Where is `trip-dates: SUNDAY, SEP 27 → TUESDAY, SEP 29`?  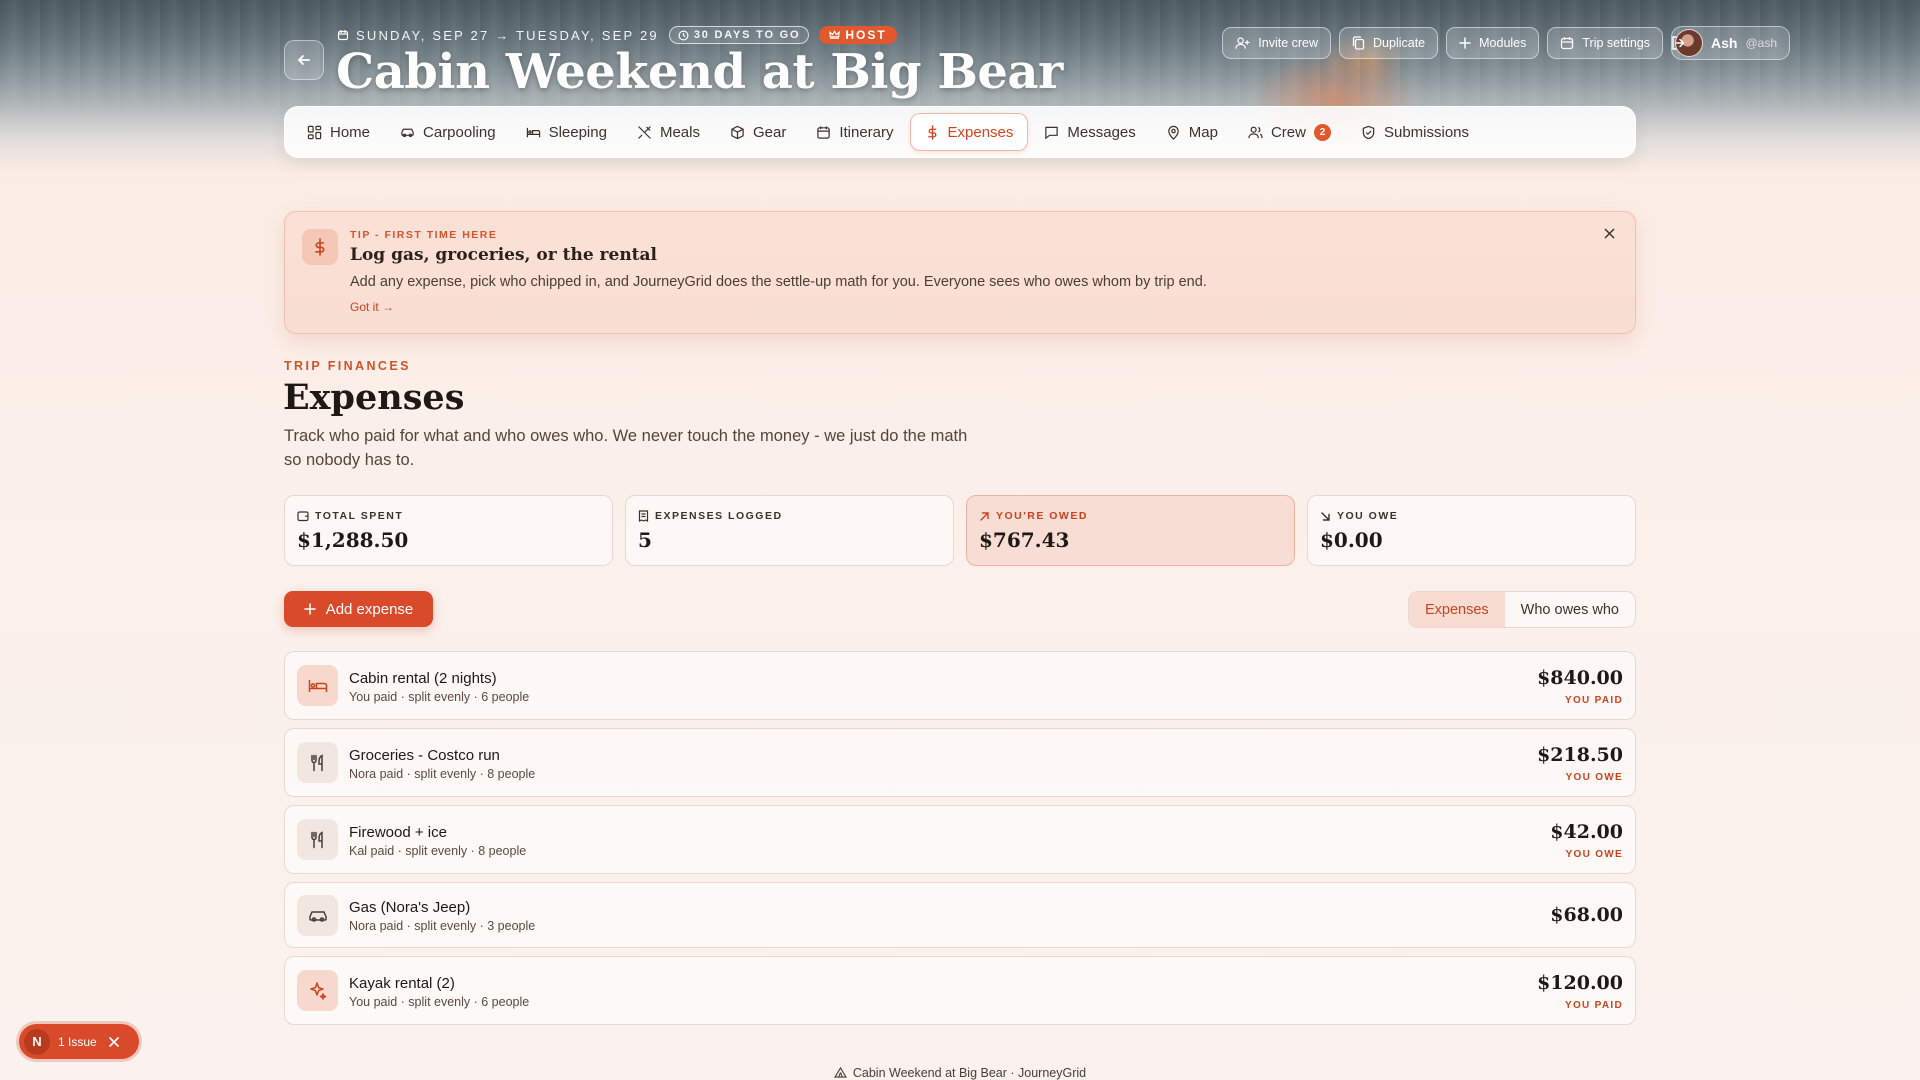 trip-dates: SUNDAY, SEP 27 → TUESDAY, SEP 29 is located at coordinates (498, 35).